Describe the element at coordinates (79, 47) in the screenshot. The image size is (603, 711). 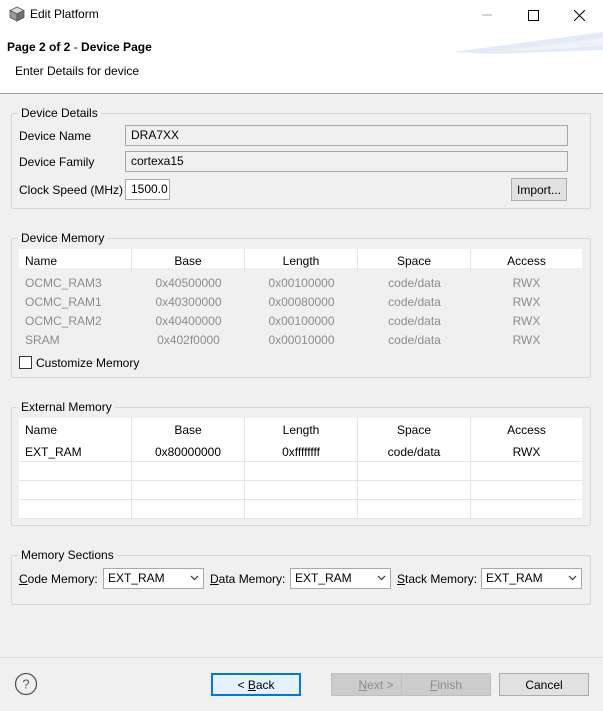
I see `page-title: Page 2 of 2 - Device Page` at that location.